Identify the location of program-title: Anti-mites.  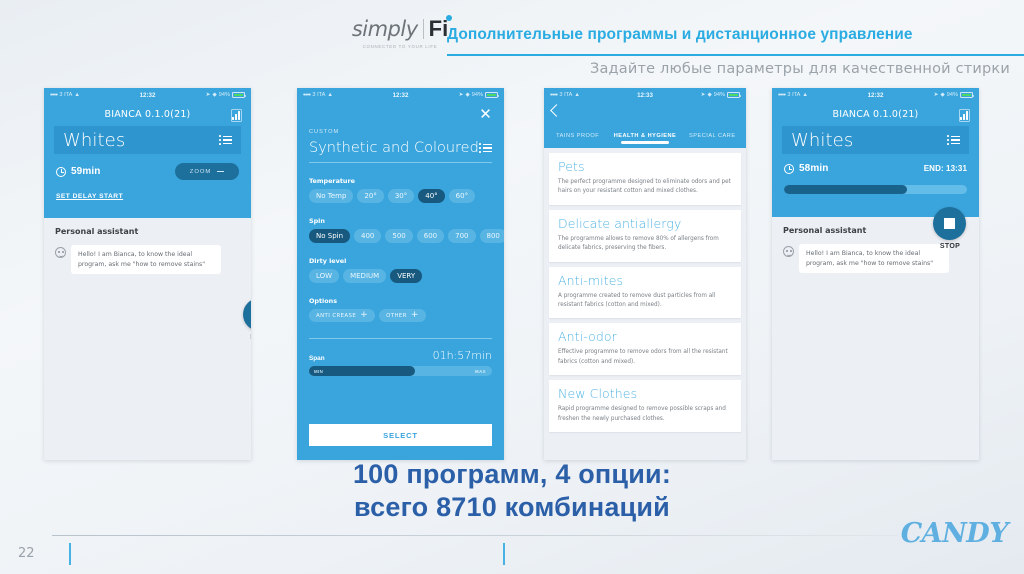
(591, 280).